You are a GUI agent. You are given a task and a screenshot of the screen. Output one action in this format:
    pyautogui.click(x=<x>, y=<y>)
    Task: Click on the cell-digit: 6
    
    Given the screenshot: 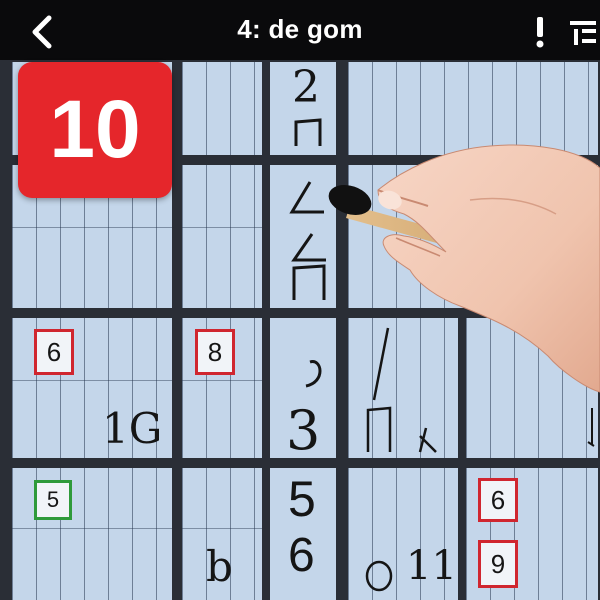 What is the action you would take?
    pyautogui.click(x=301, y=555)
    